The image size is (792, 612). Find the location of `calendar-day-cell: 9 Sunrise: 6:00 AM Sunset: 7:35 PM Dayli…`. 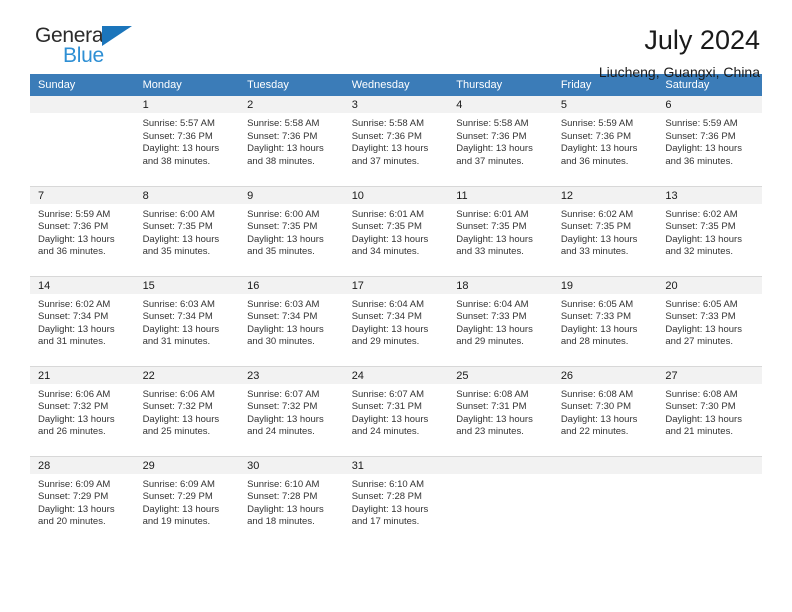

calendar-day-cell: 9 Sunrise: 6:00 AM Sunset: 7:35 PM Dayli… is located at coordinates (291, 230).